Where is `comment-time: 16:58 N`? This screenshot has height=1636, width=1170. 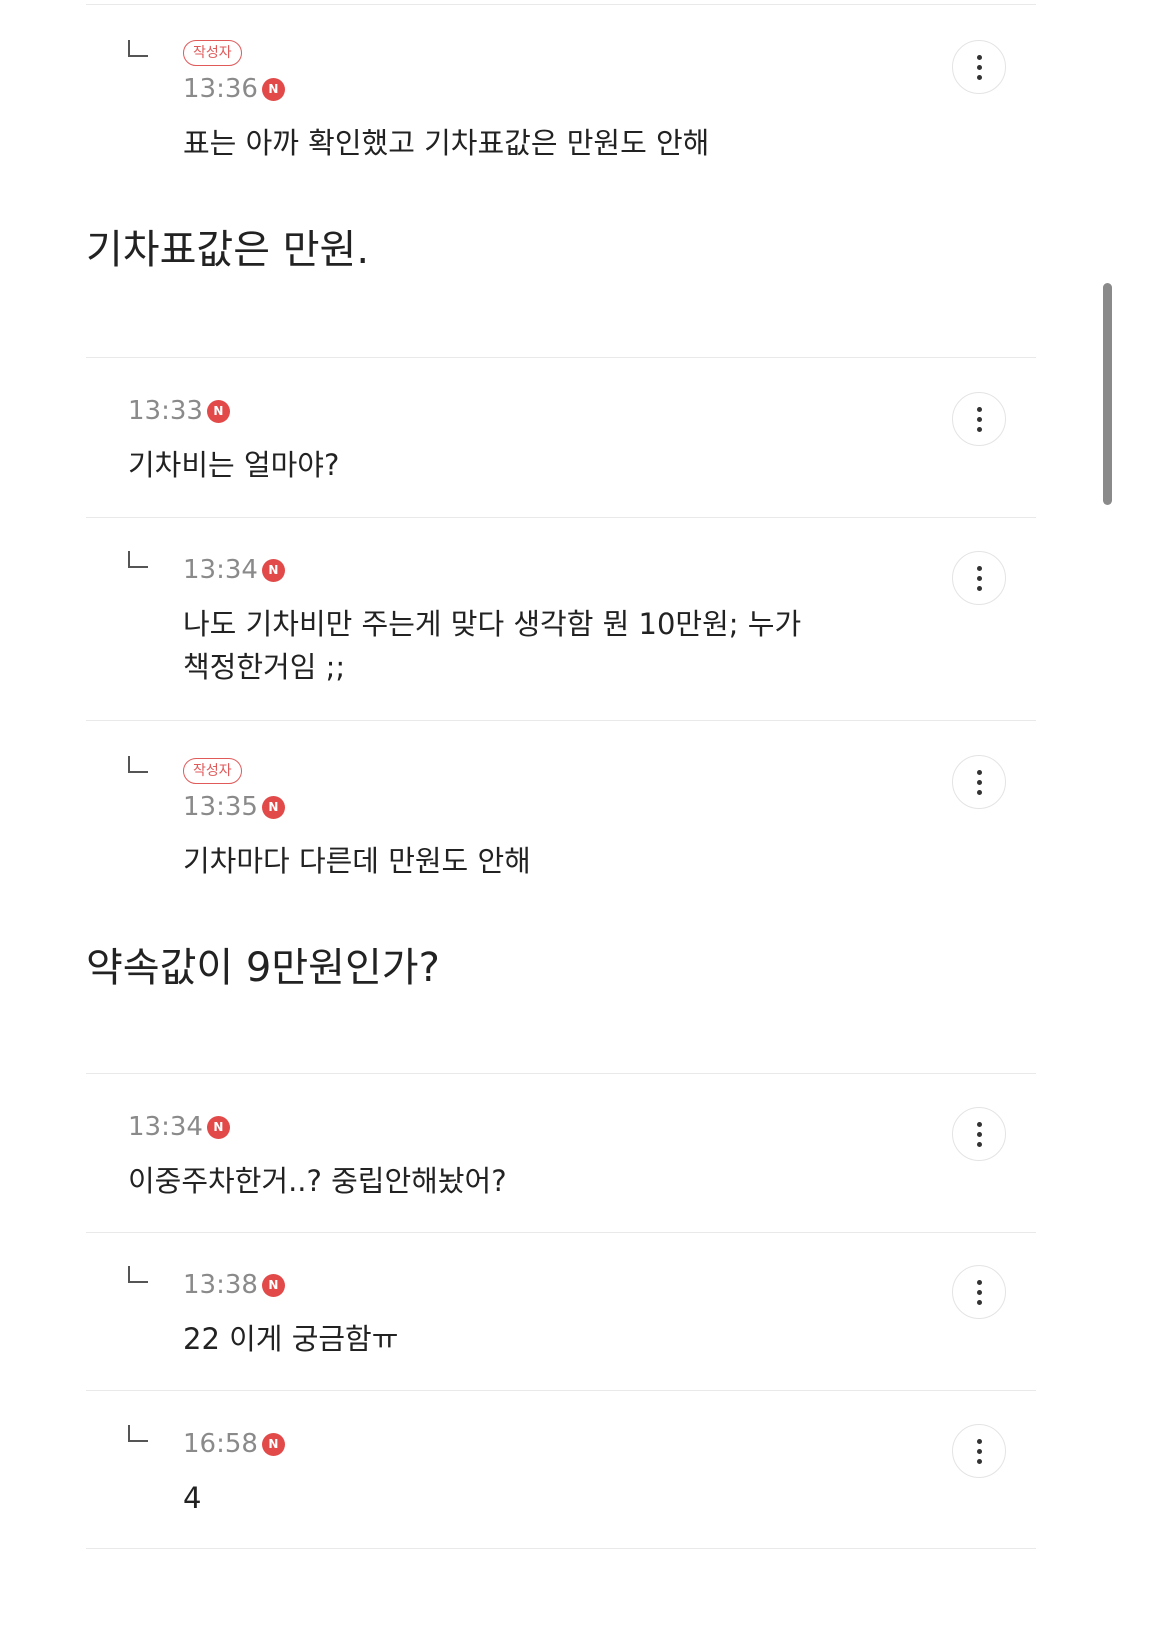 comment-time: 16:58 N is located at coordinates (609, 1444).